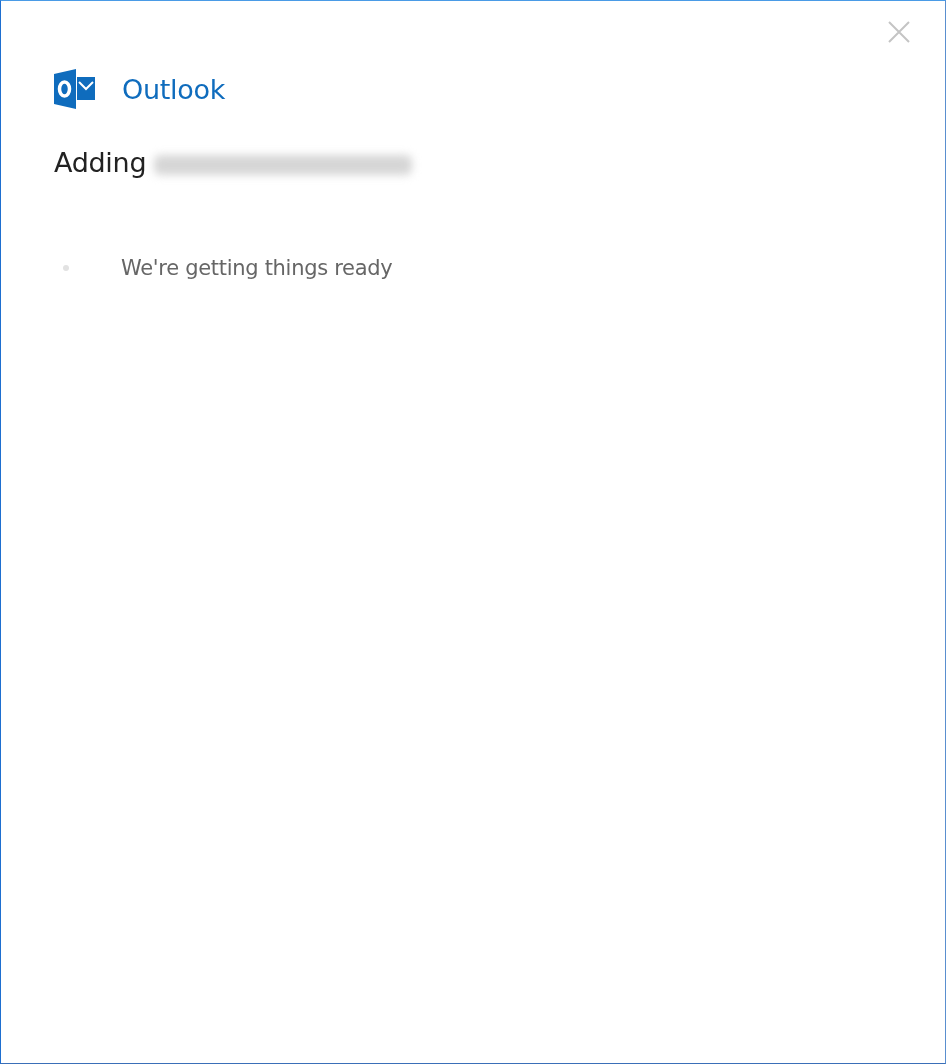  I want to click on app-name: Outlook, so click(174, 89).